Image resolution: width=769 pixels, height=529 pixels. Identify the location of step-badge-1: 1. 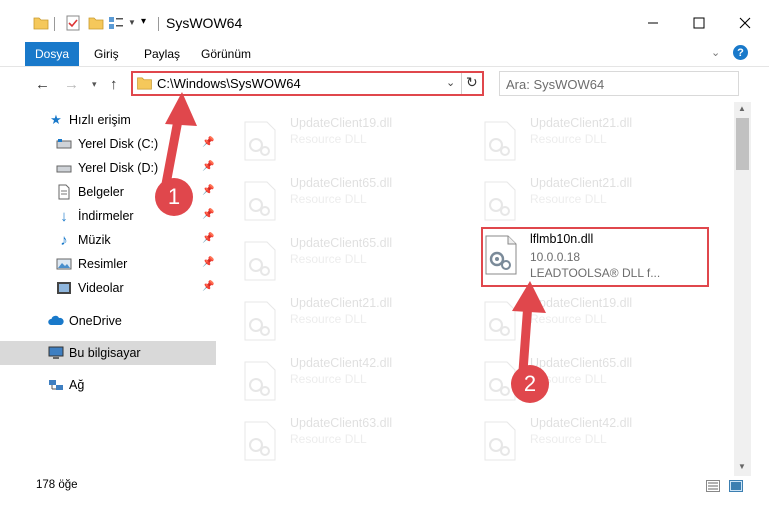
(174, 197).